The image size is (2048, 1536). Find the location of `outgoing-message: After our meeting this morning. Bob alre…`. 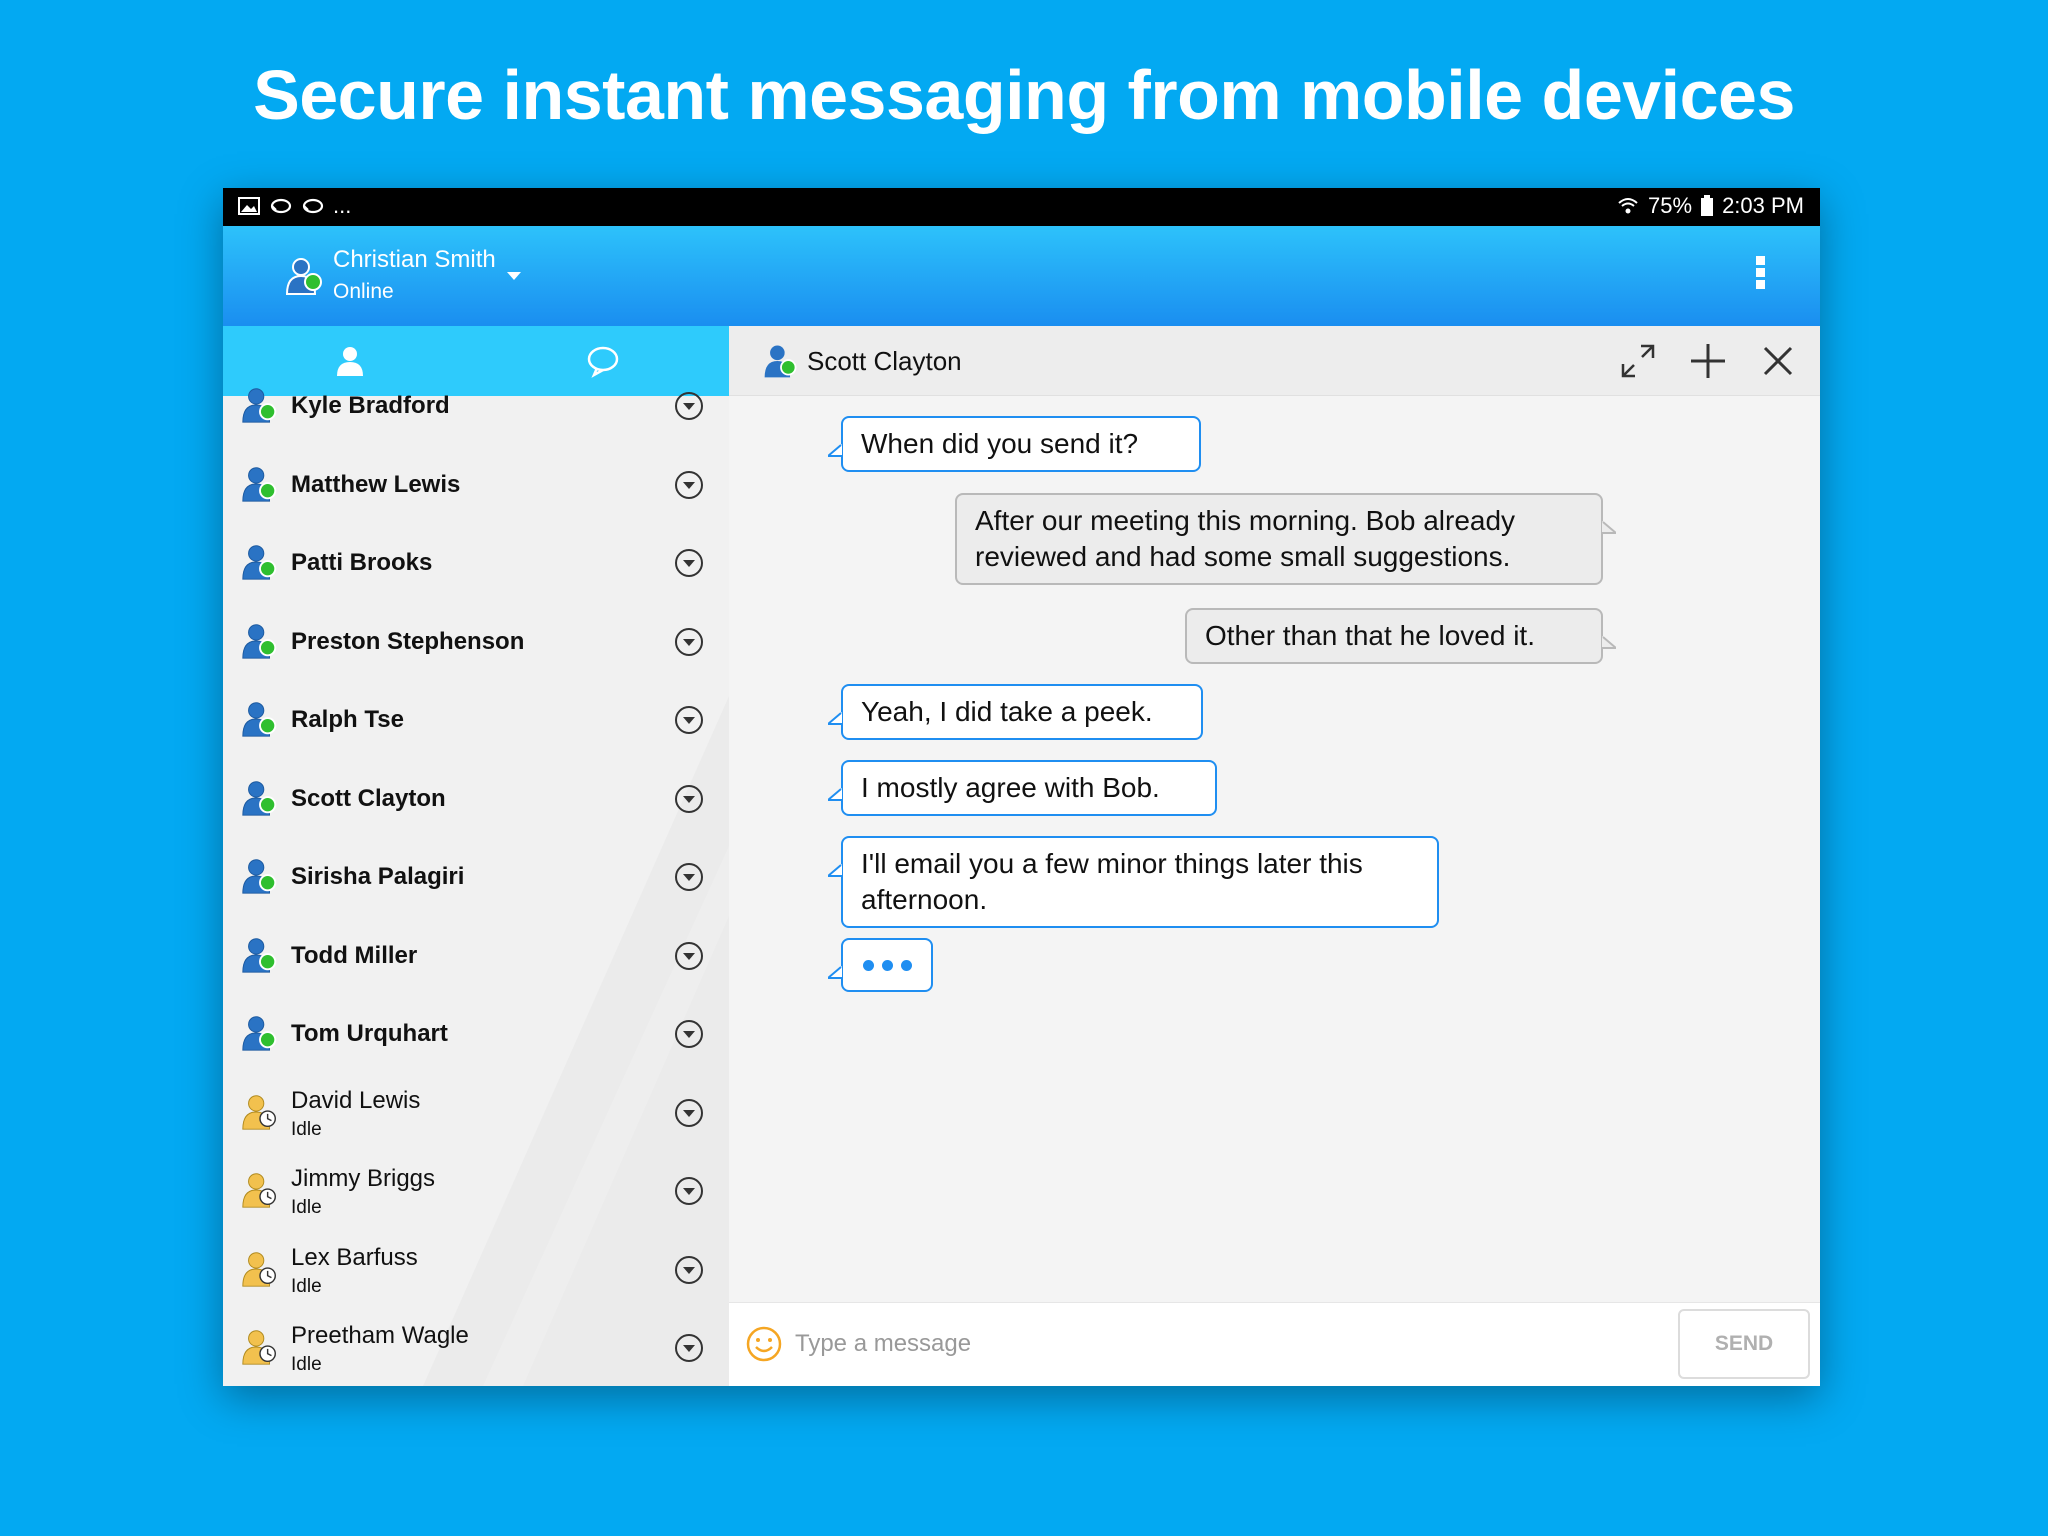

outgoing-message: After our meeting this morning. Bob alre… is located at coordinates (1279, 539).